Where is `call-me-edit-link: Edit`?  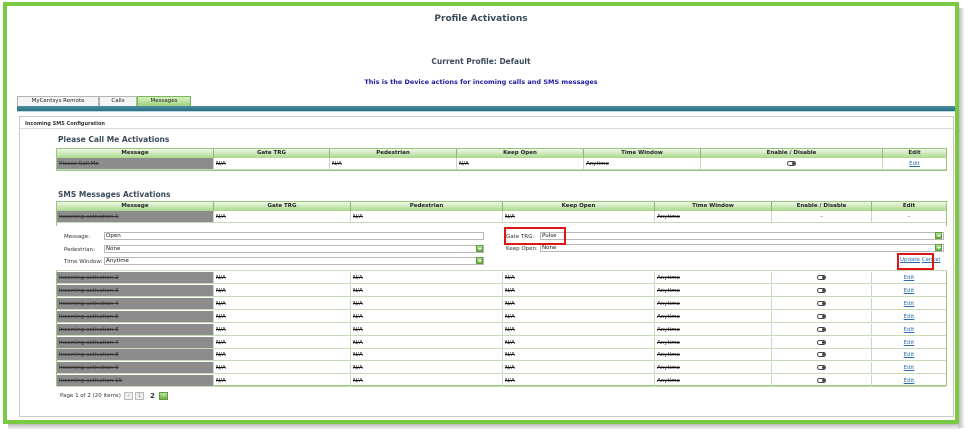 call-me-edit-link: Edit is located at coordinates (914, 164).